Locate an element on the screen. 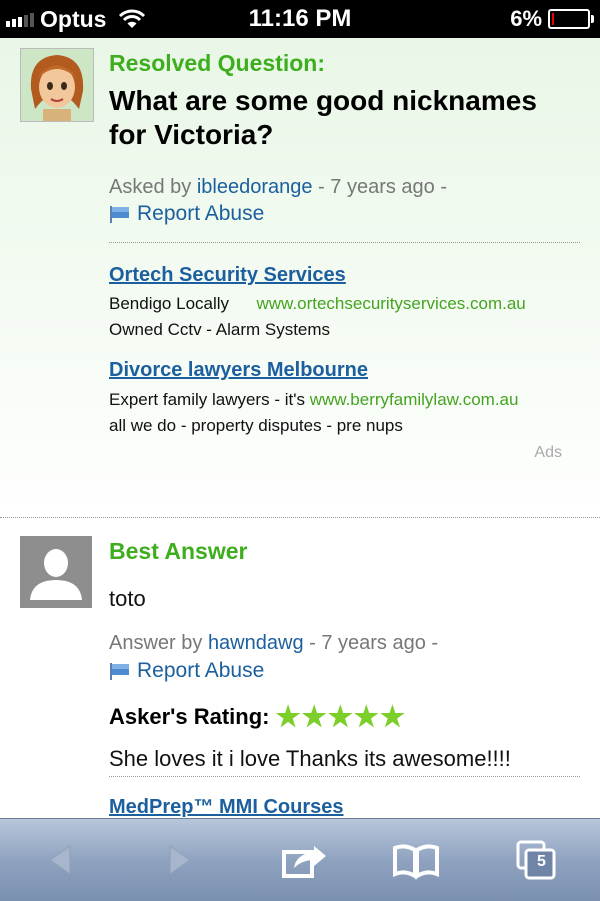 This screenshot has height=901, width=600. share-icon is located at coordinates (304, 862).